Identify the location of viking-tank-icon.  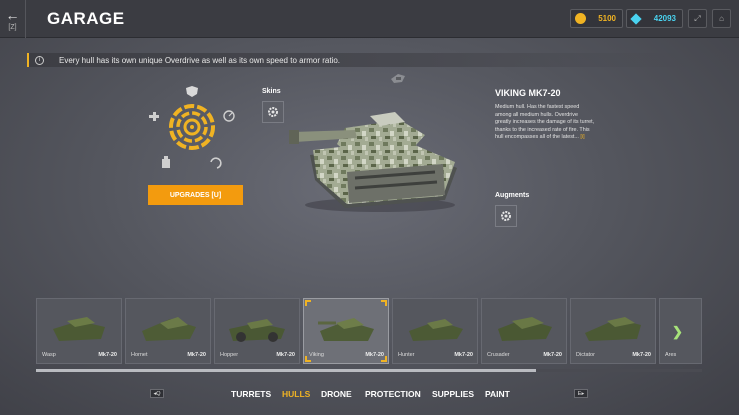
(346, 329).